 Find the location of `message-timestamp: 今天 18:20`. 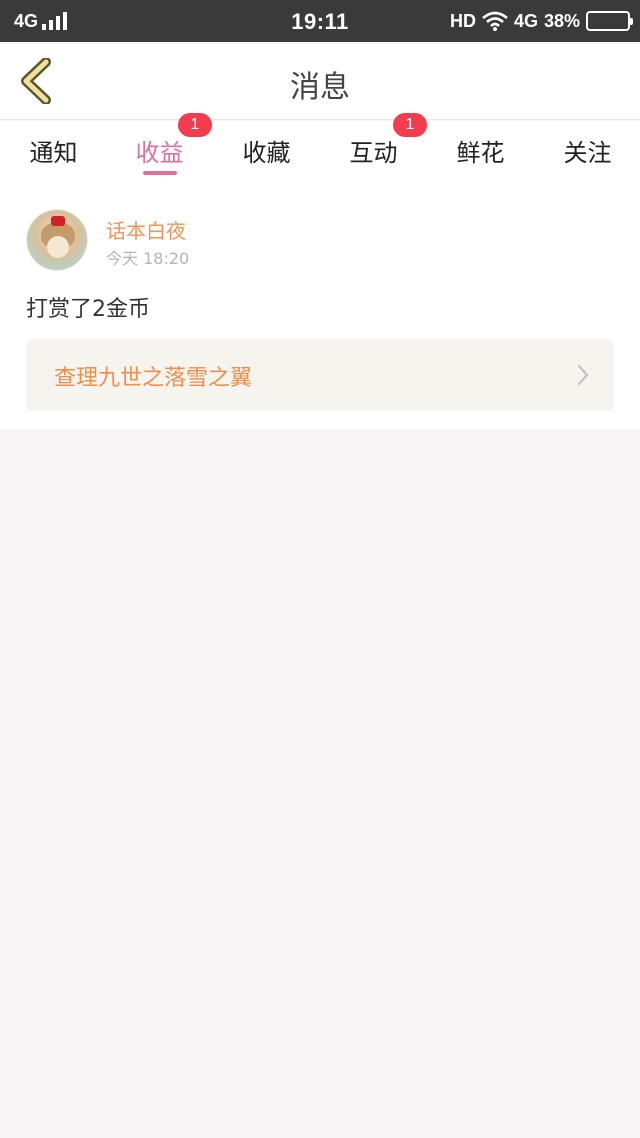

message-timestamp: 今天 18:20 is located at coordinates (148, 258).